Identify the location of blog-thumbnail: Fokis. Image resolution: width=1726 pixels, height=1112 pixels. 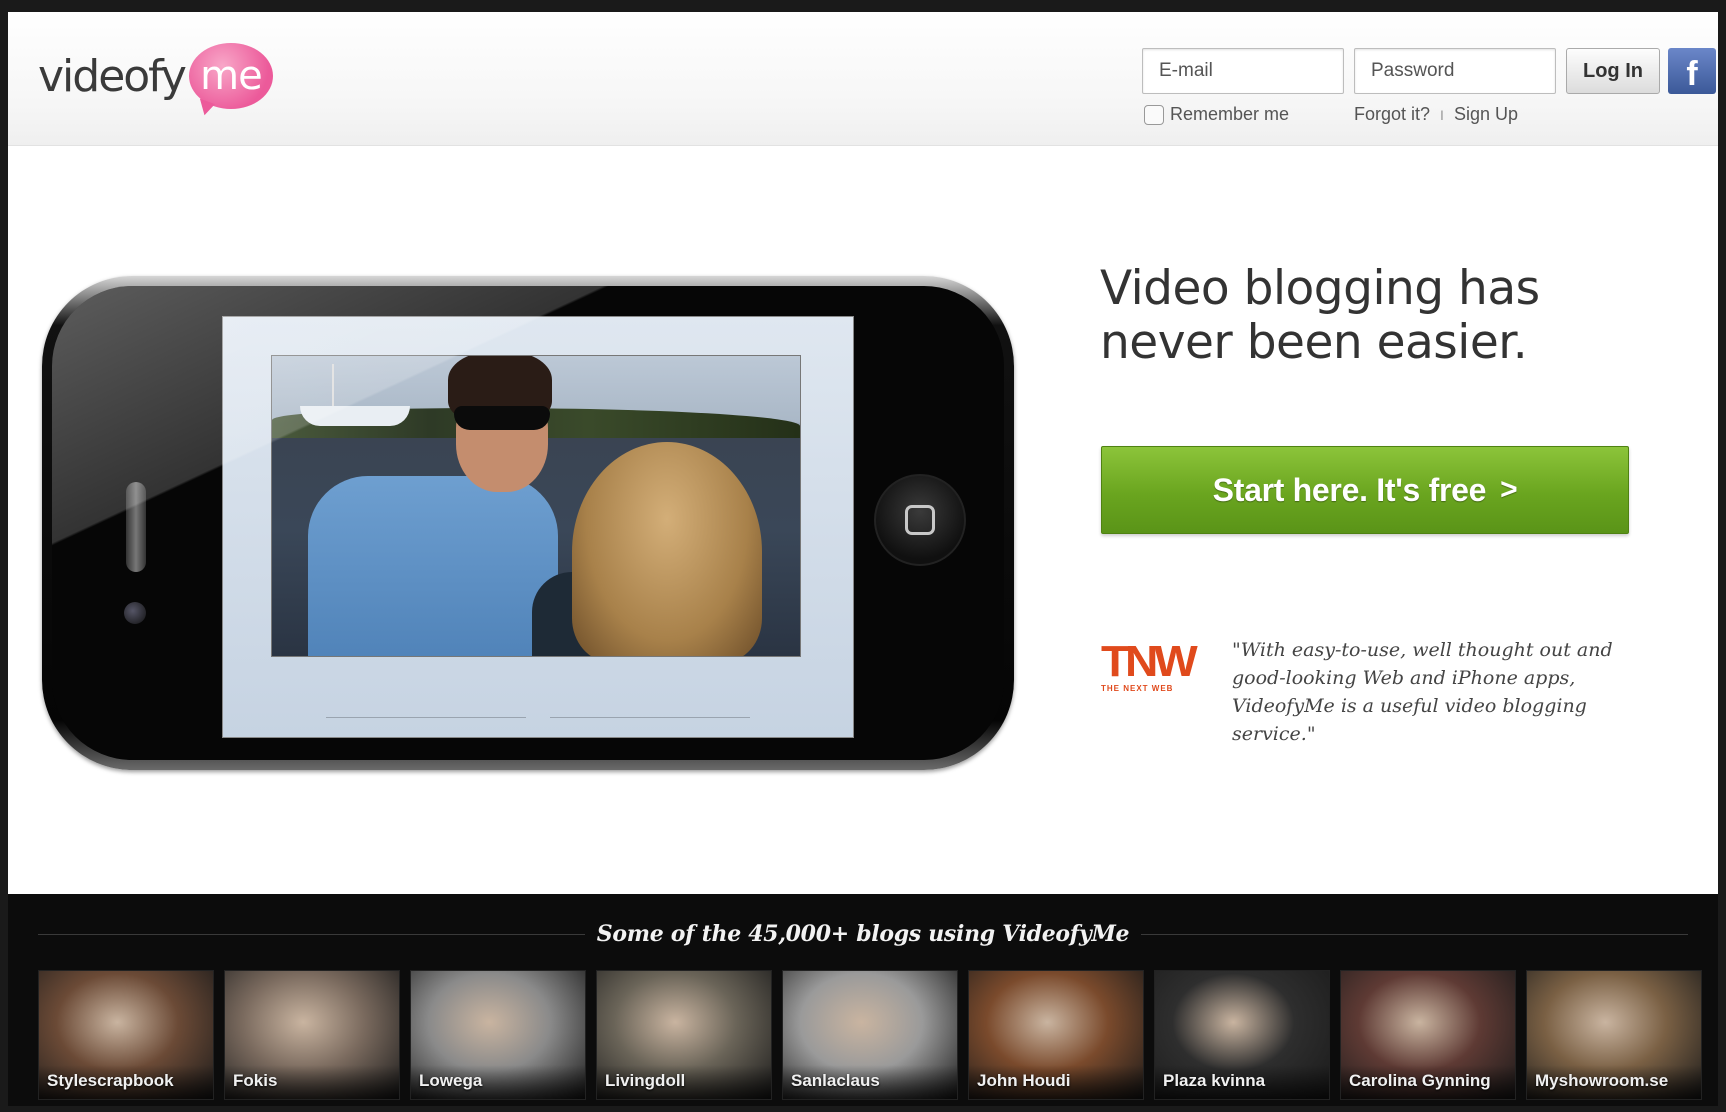
(312, 1035).